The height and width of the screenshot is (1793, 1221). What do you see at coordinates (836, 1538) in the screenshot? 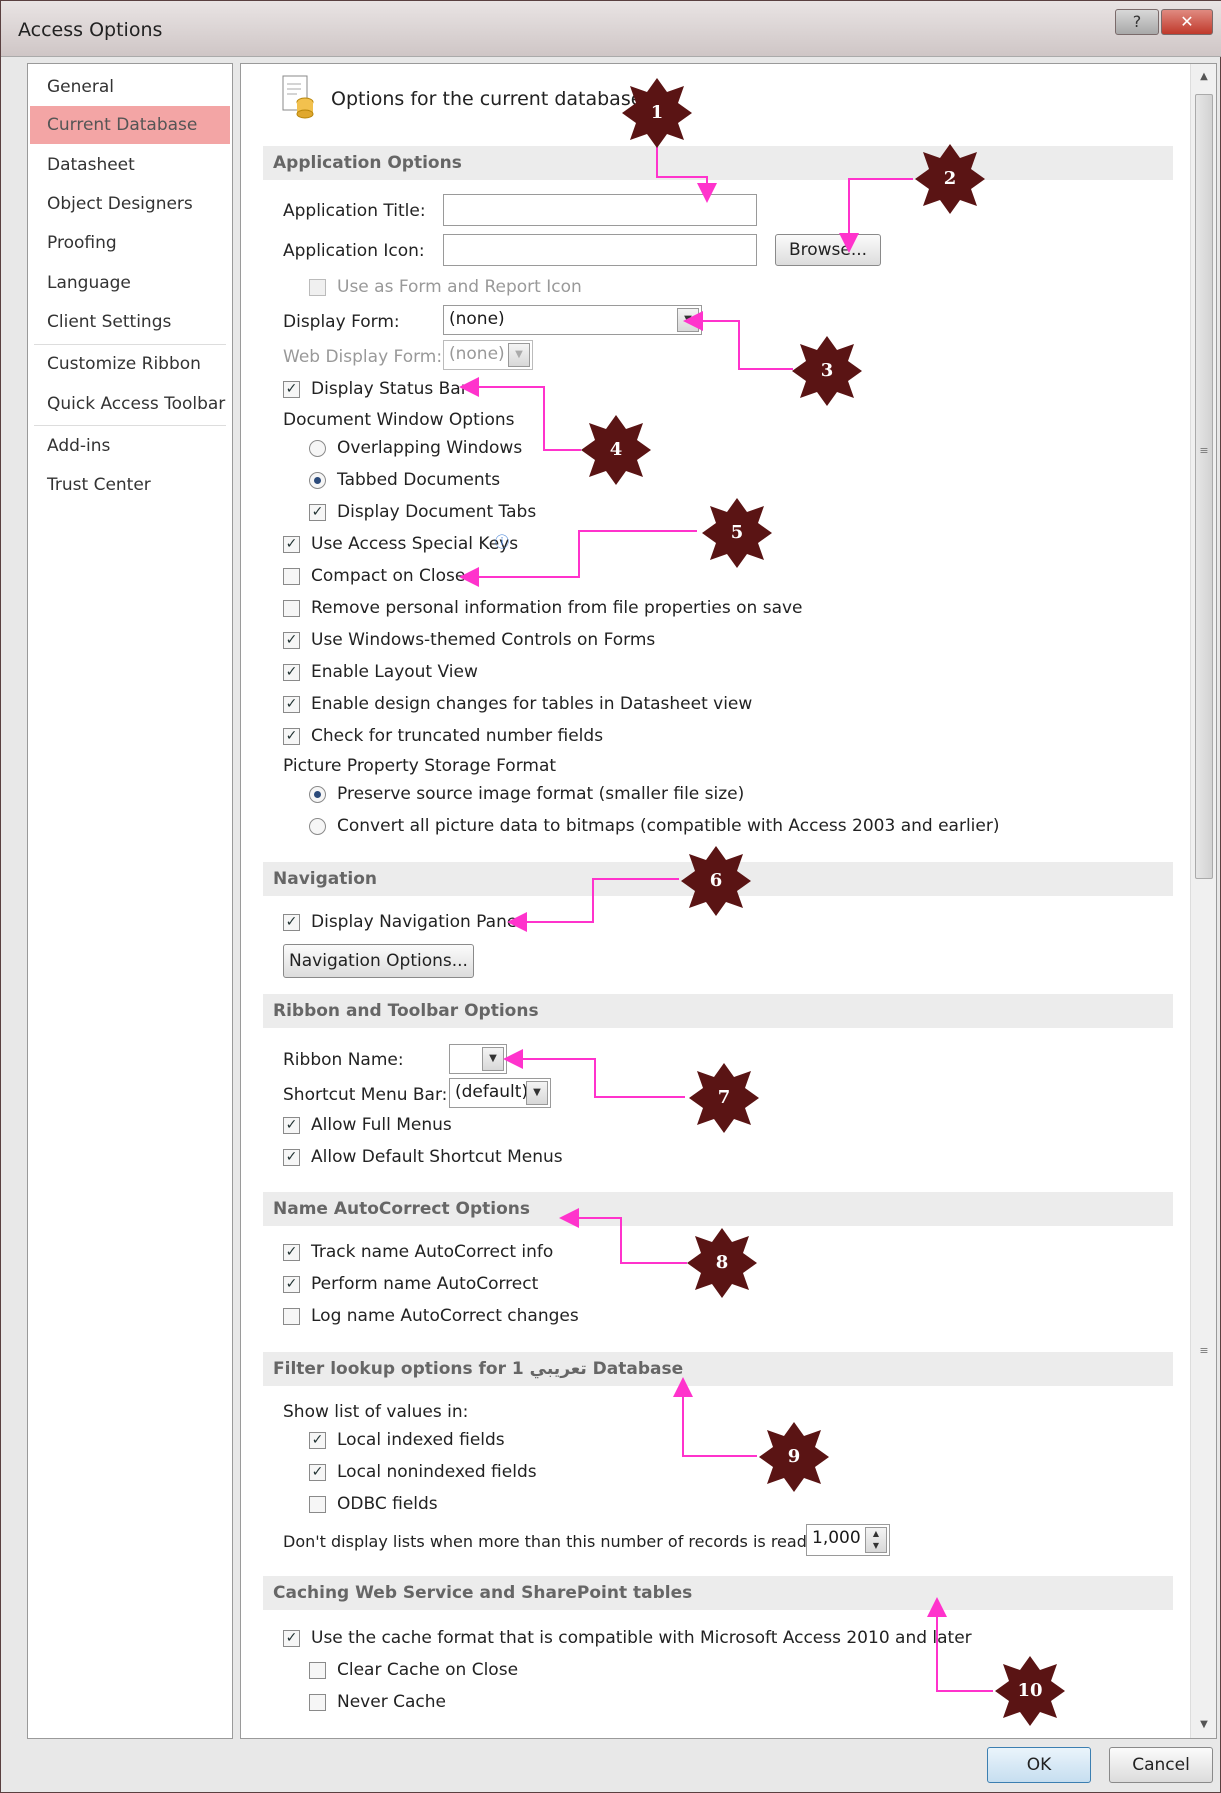
I see `records-limit-value: 1,000` at bounding box center [836, 1538].